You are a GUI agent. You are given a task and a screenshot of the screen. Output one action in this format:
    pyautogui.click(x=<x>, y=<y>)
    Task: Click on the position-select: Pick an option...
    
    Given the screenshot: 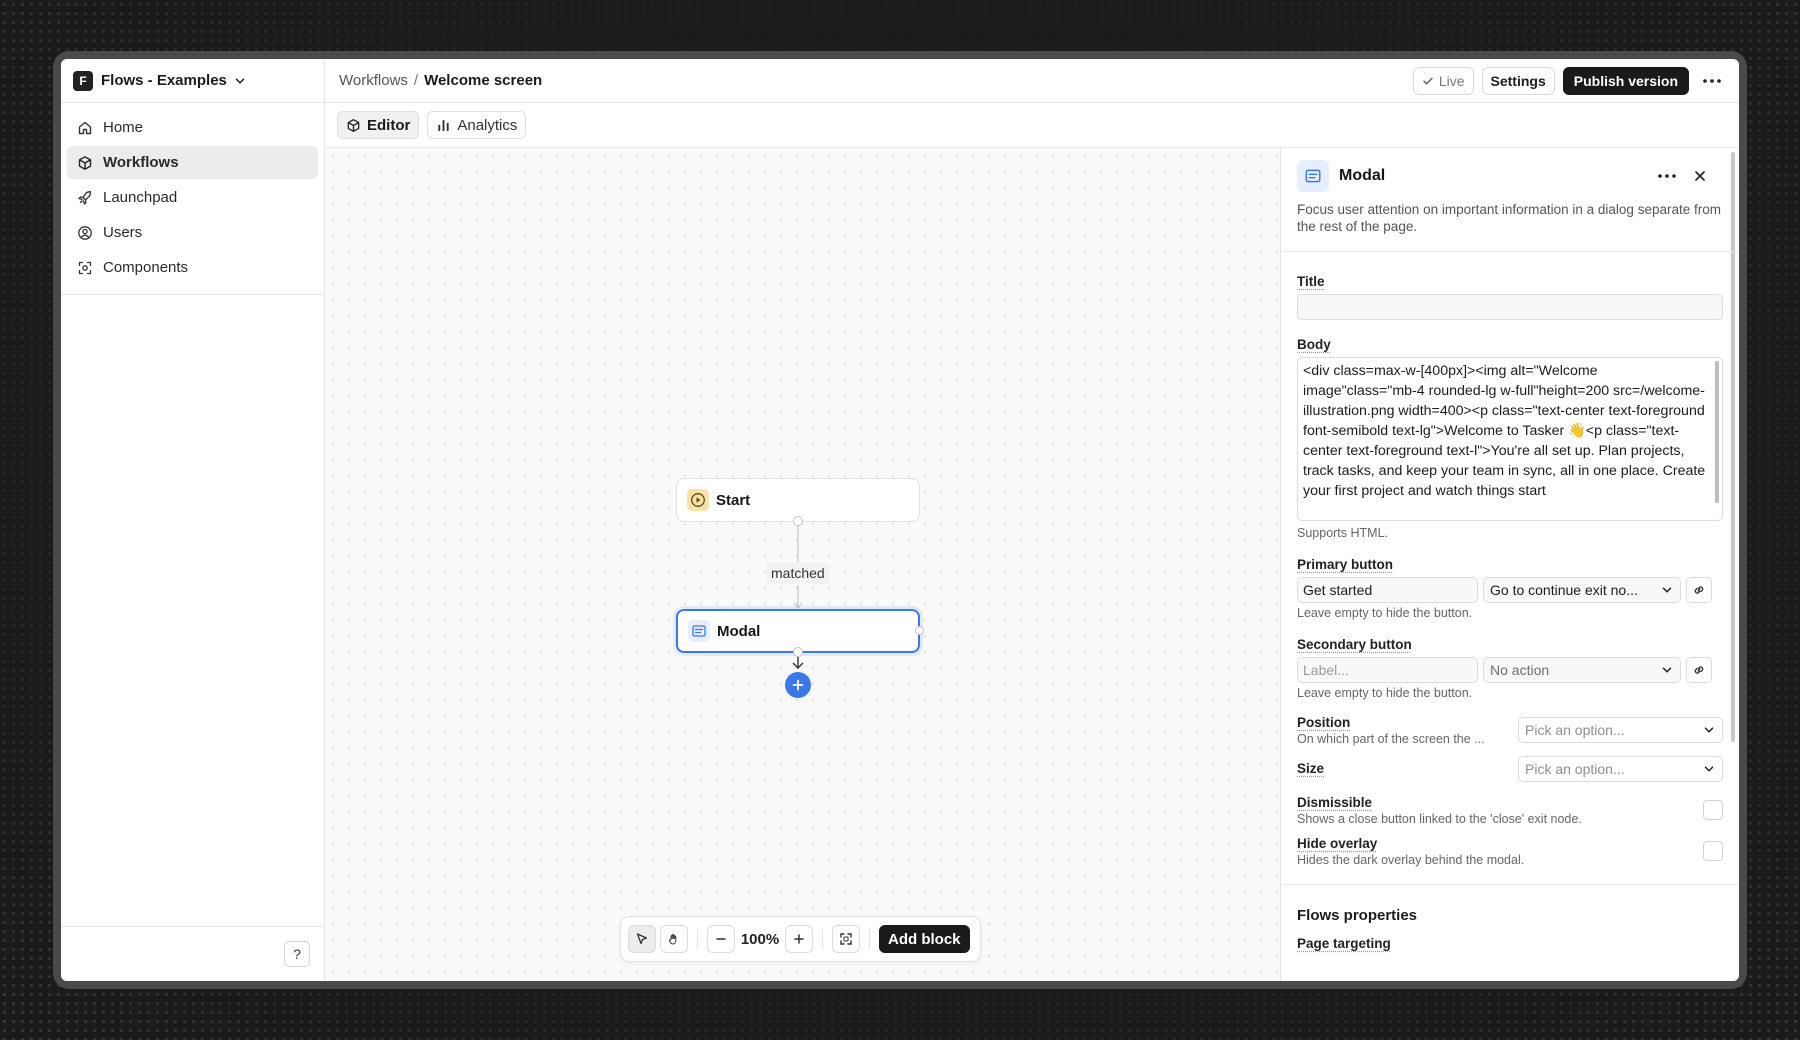 What is the action you would take?
    pyautogui.click(x=1620, y=730)
    